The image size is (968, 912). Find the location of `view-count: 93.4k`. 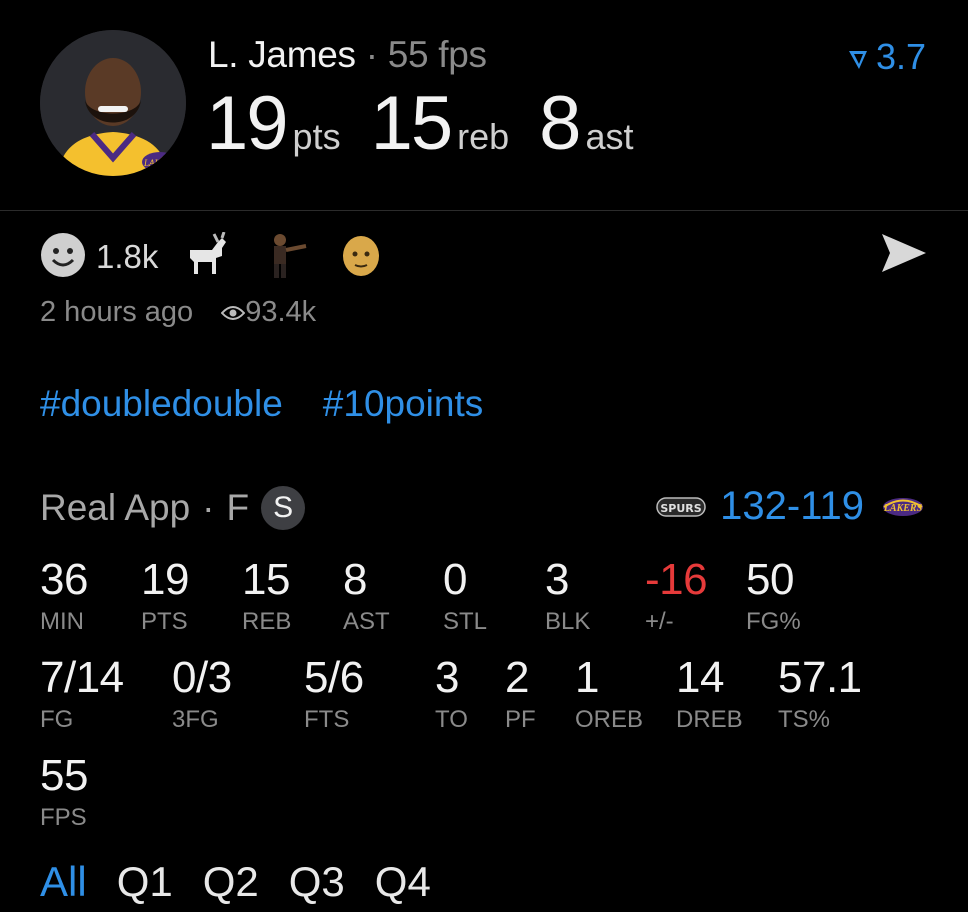

view-count: 93.4k is located at coordinates (268, 312).